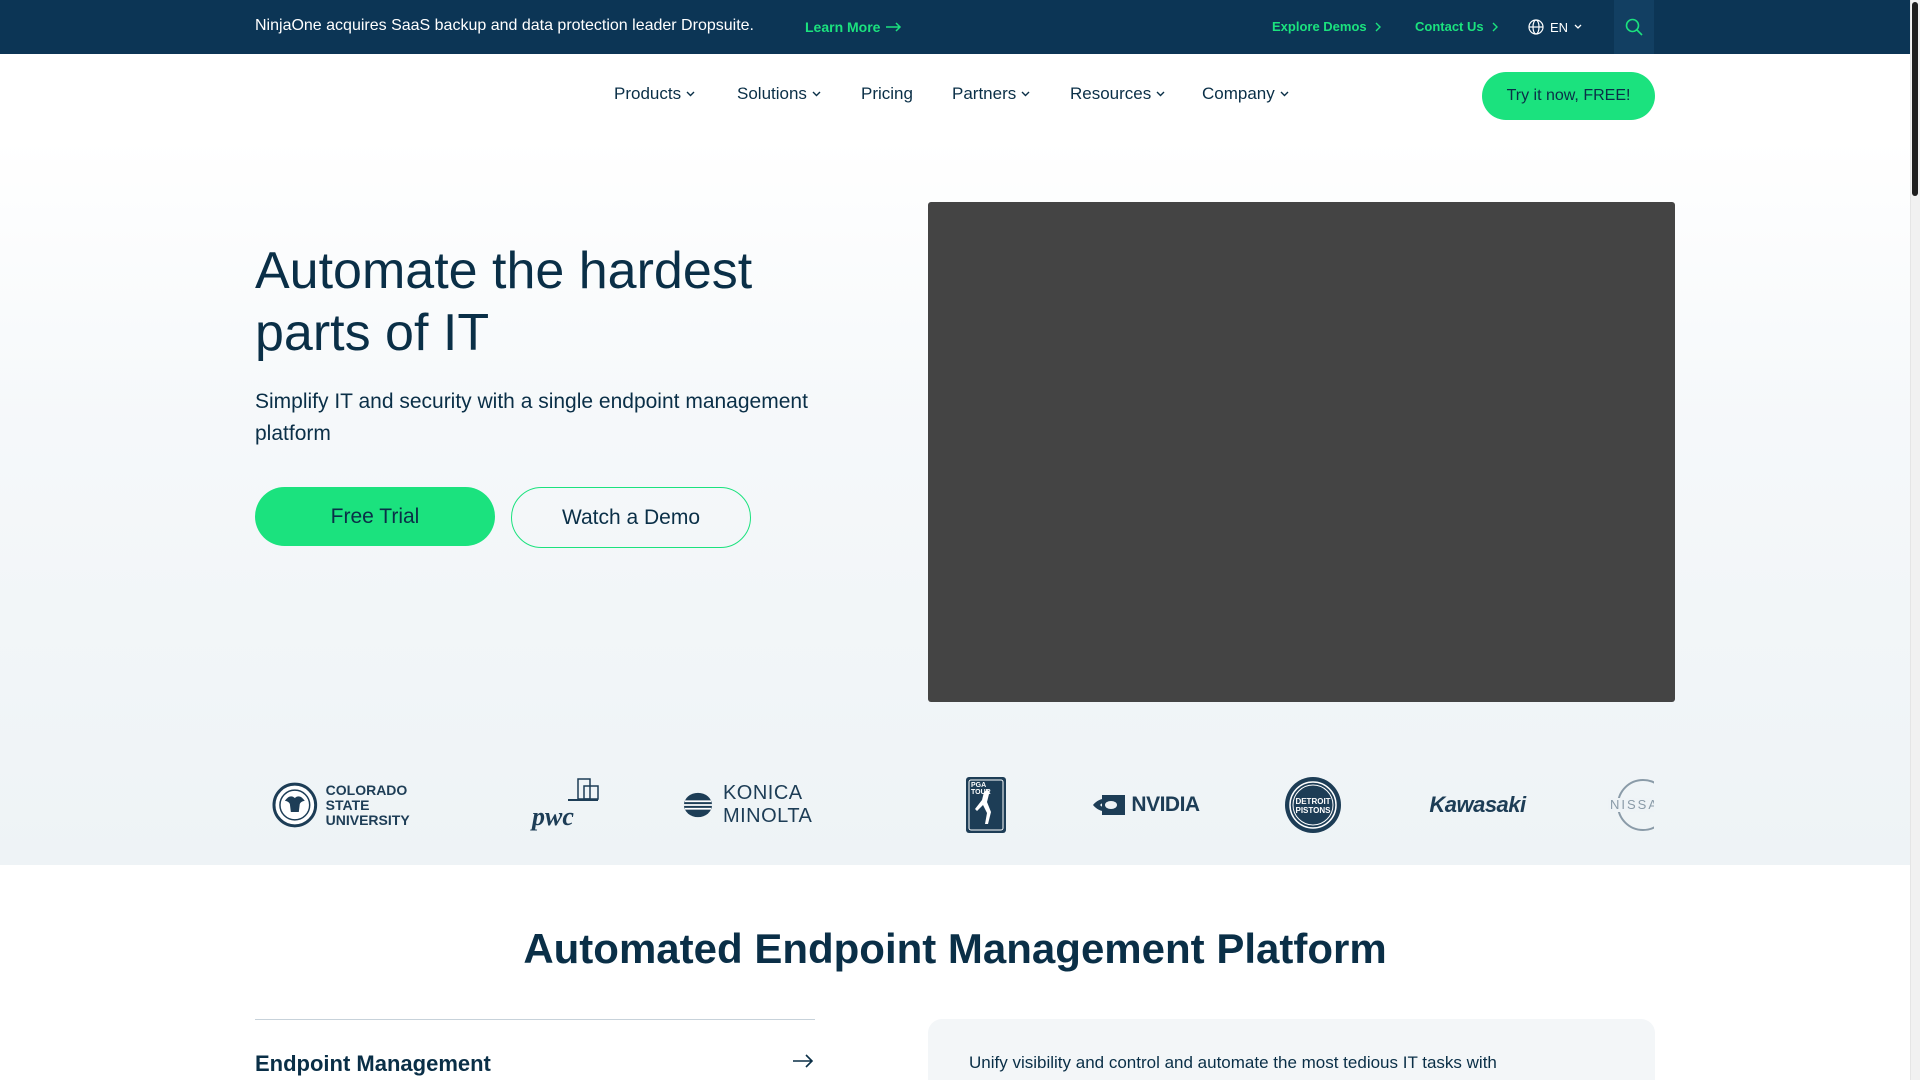 The image size is (1920, 1080). I want to click on language-label: EN, so click(1559, 27).